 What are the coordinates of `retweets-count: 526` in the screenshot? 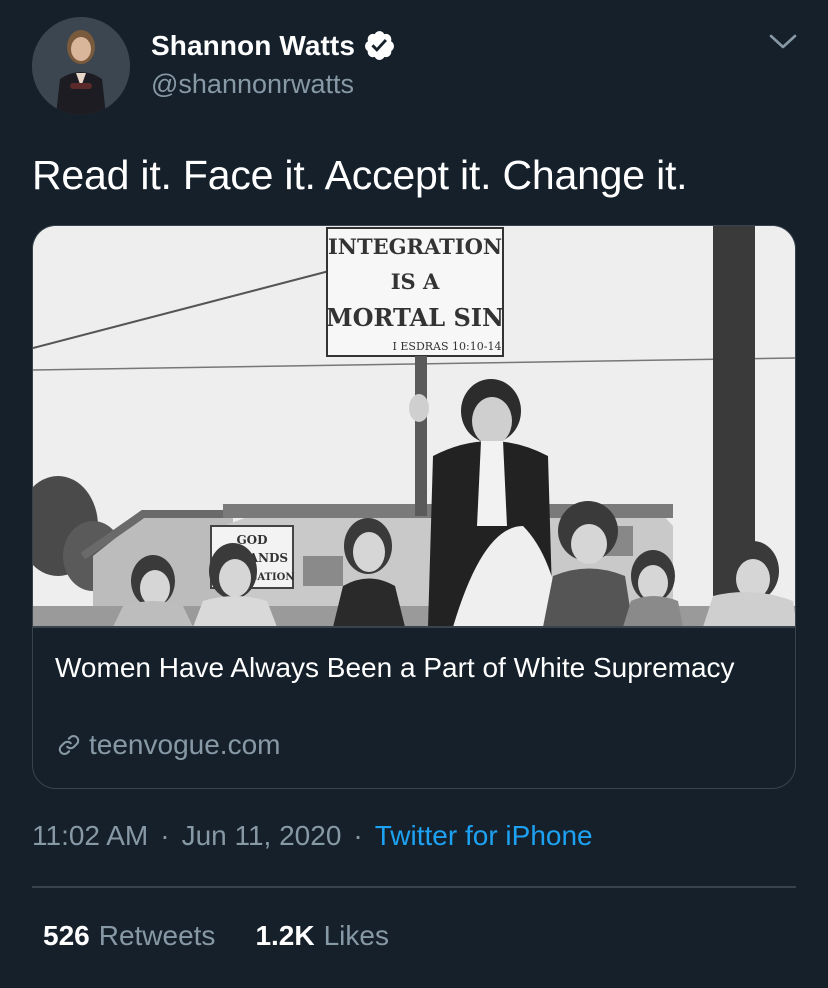 It's located at (66, 935).